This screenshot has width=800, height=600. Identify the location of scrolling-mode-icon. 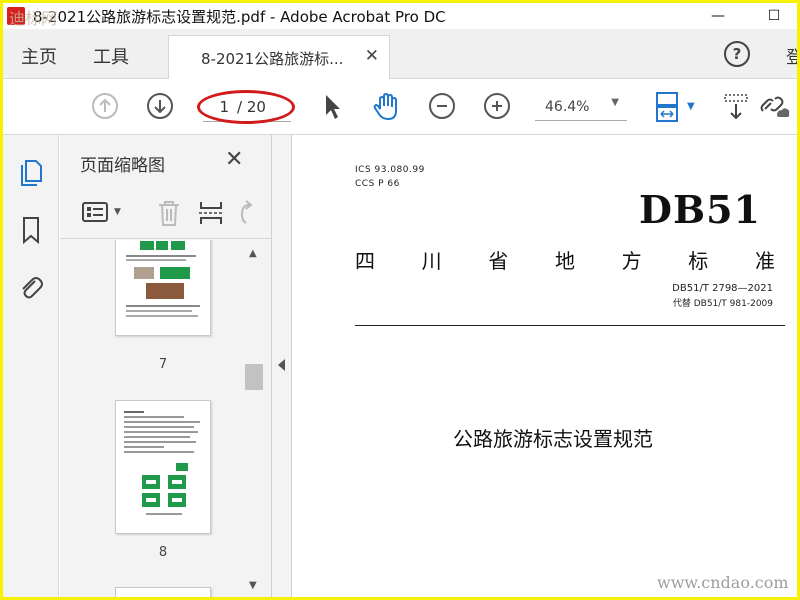
(736, 107).